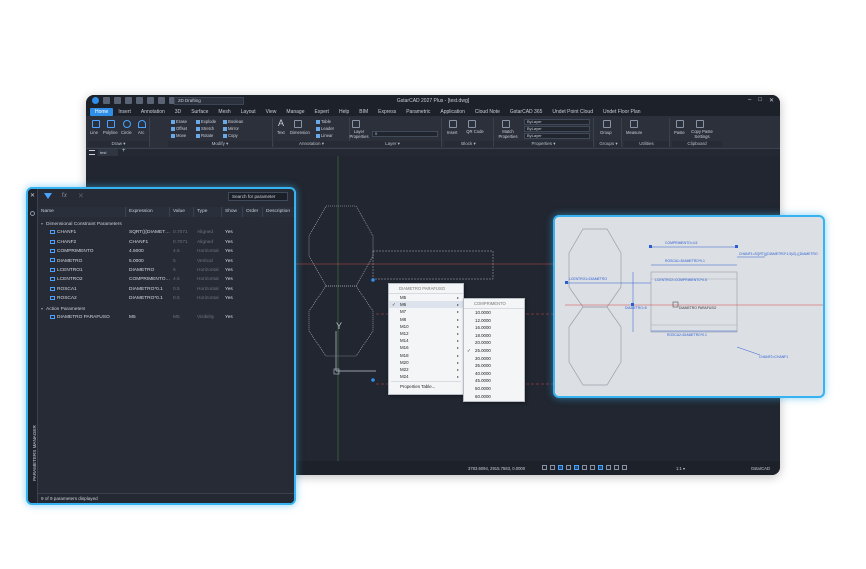 This screenshot has height=569, width=866. Describe the element at coordinates (584, 467) in the screenshot. I see `otrack-toggle-icon` at that location.